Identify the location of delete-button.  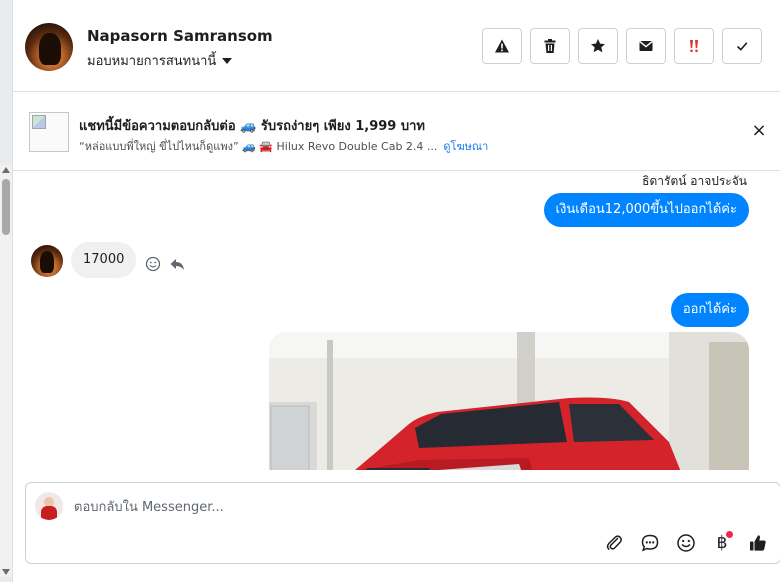
(550, 46).